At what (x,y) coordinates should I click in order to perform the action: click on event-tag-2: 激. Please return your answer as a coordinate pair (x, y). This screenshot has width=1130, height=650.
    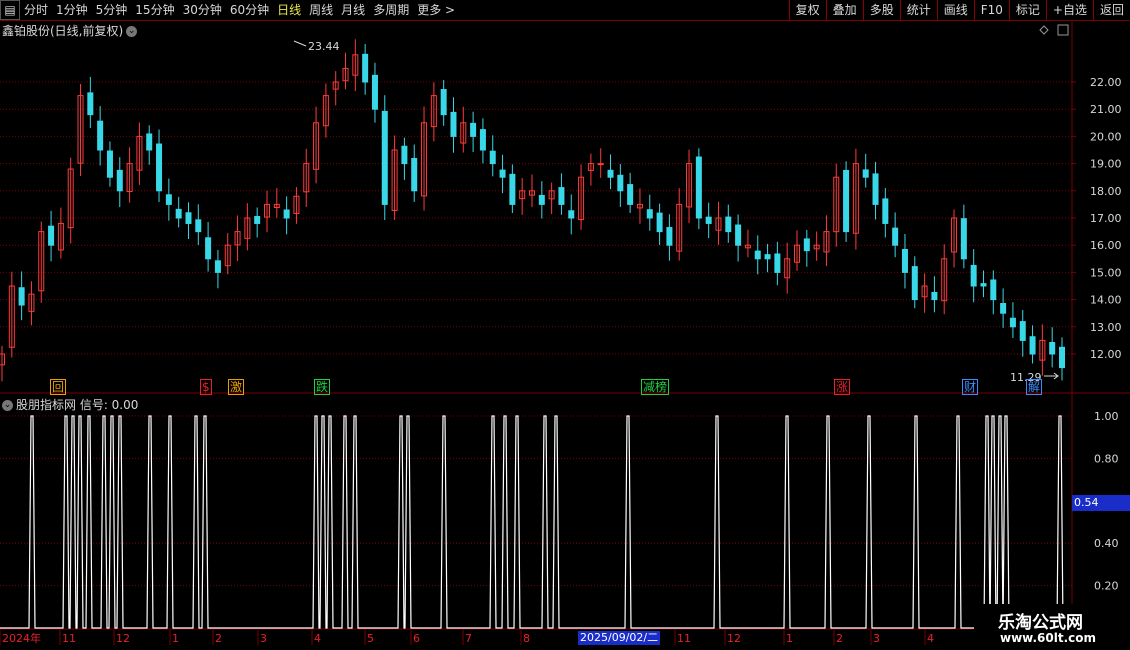
    Looking at the image, I should click on (236, 387).